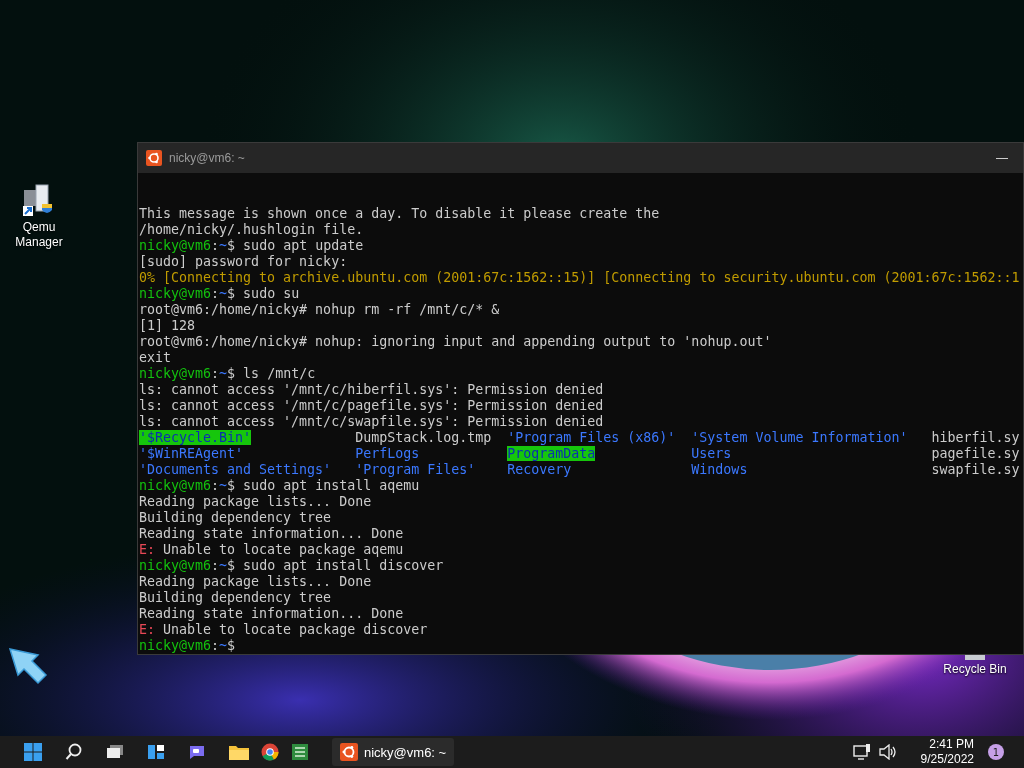 The image size is (1024, 768). I want to click on terminal-line: [sudo] password for nicky:, so click(243, 262).